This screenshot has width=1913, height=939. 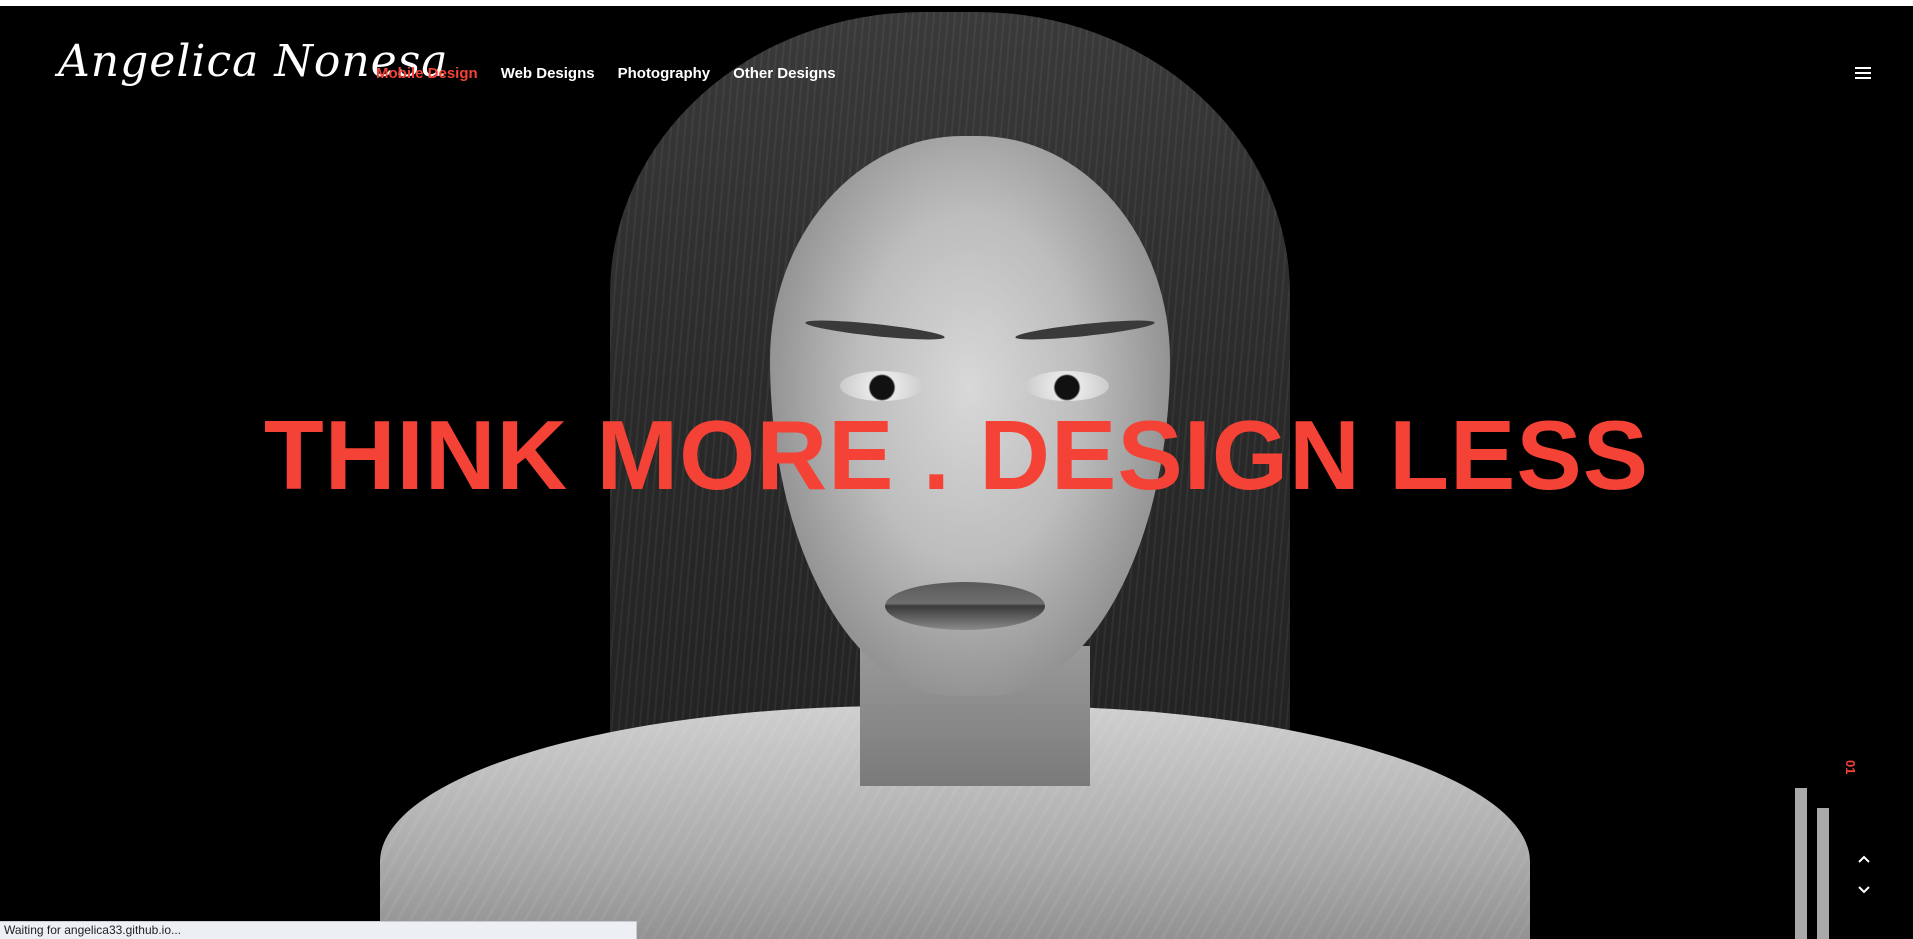 What do you see at coordinates (548, 73) in the screenshot?
I see `nav-item-web-designs: Web Designs` at bounding box center [548, 73].